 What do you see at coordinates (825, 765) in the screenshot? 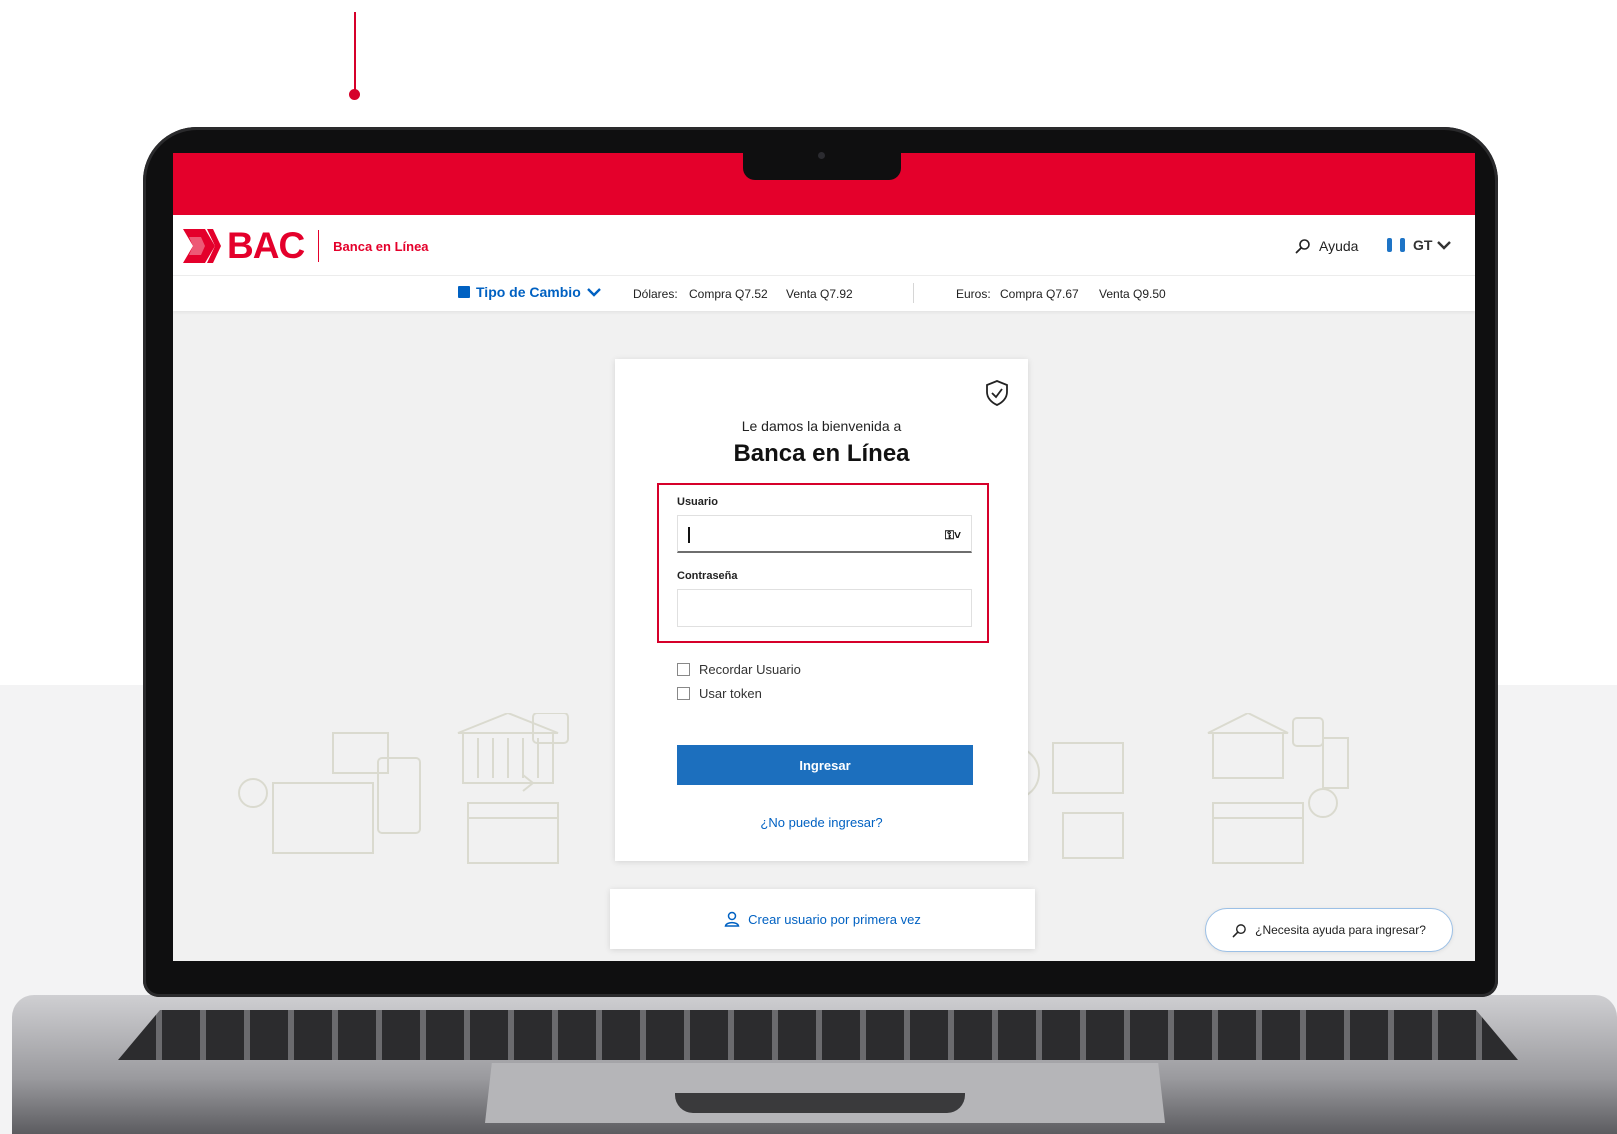
I see `login-button: Ingresar` at bounding box center [825, 765].